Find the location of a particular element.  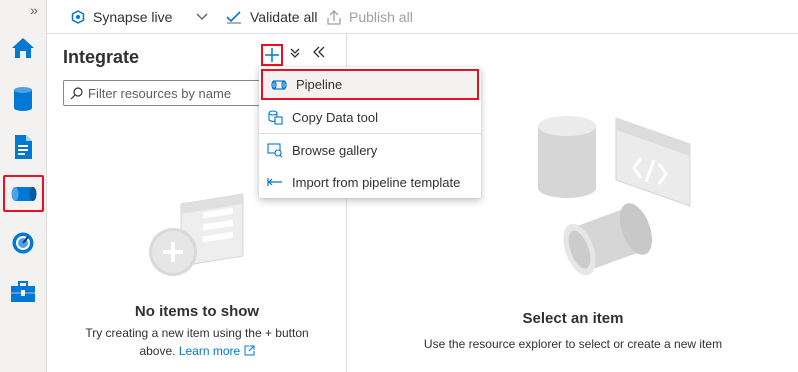

publish-icon is located at coordinates (334, 17).